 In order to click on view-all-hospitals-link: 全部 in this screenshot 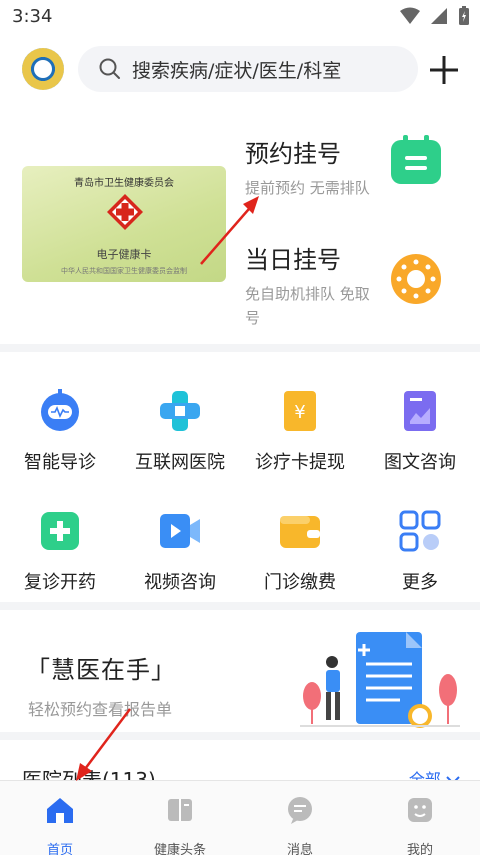, I will do `click(434, 773)`.